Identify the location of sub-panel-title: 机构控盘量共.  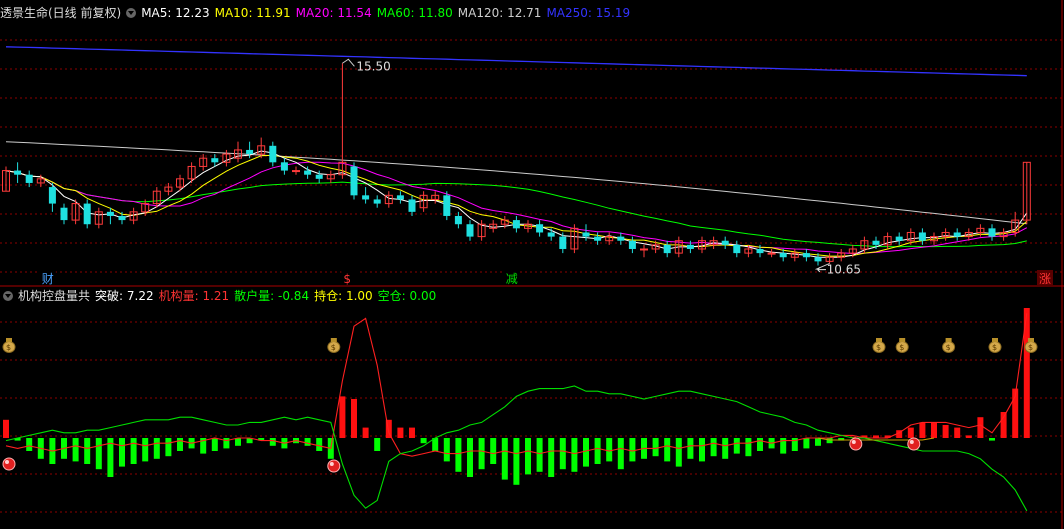
(54, 296).